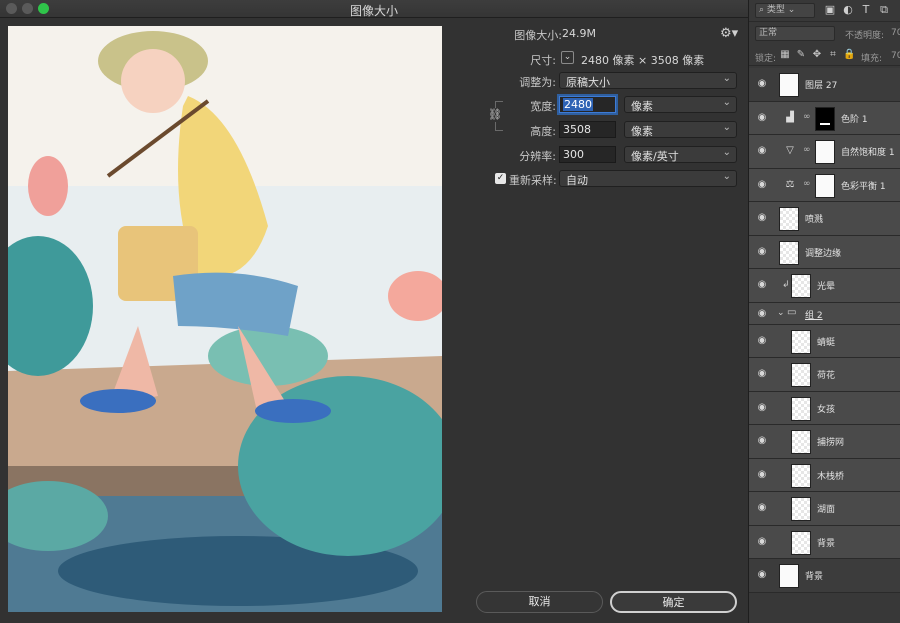 This screenshot has height=623, width=900. Describe the element at coordinates (865, 36) in the screenshot. I see `opacity-label: 不透明度:` at that location.